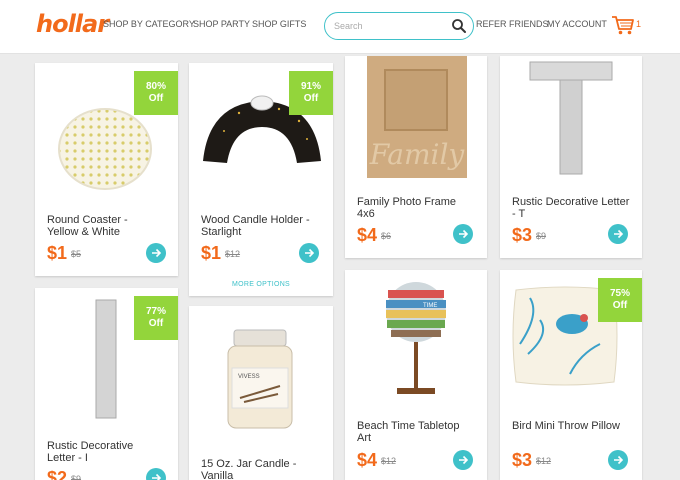 Image resolution: width=680 pixels, height=480 pixels. What do you see at coordinates (417, 154) in the screenshot?
I see `svg-text: Family` at bounding box center [417, 154].